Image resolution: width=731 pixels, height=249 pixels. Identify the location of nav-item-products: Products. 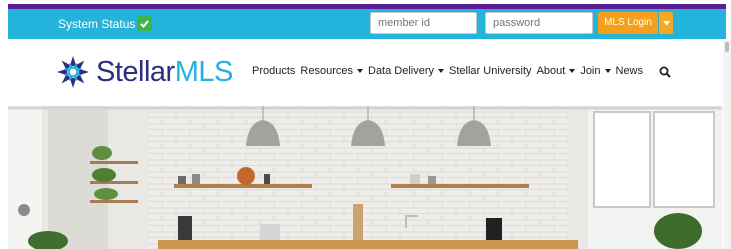
(273, 71).